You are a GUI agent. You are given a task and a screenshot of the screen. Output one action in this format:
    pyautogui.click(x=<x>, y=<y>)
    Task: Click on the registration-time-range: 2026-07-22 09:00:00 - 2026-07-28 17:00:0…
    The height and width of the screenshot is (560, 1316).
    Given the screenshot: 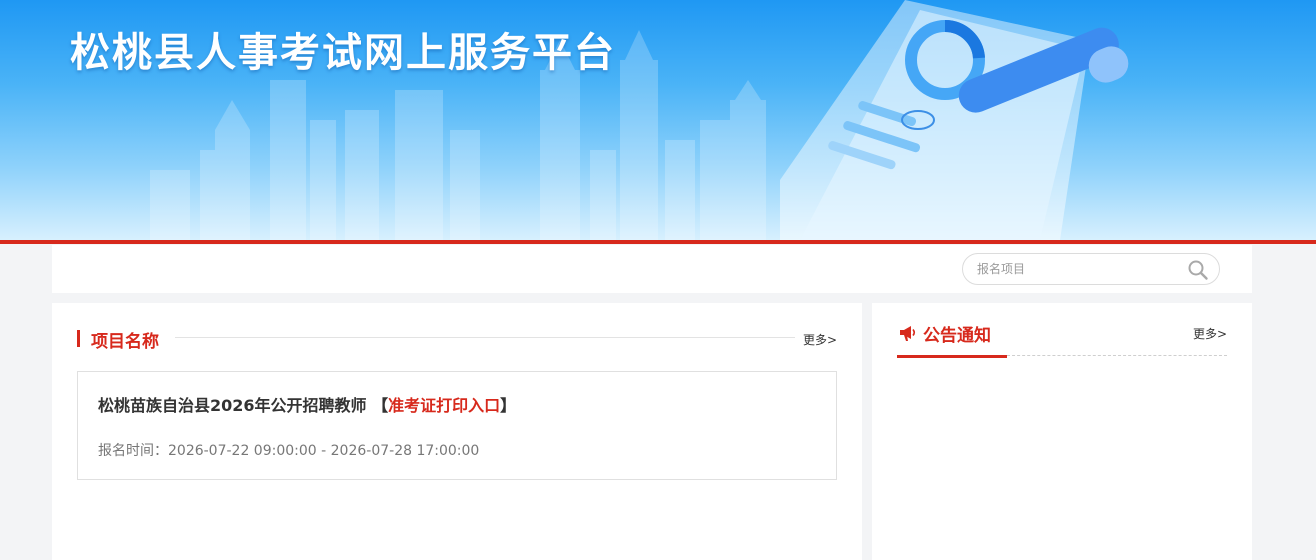 What is the action you would take?
    pyautogui.click(x=324, y=451)
    